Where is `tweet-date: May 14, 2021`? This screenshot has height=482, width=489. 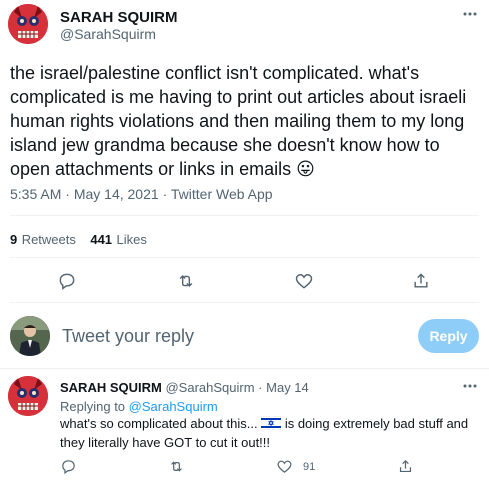 tweet-date: May 14, 2021 is located at coordinates (116, 194).